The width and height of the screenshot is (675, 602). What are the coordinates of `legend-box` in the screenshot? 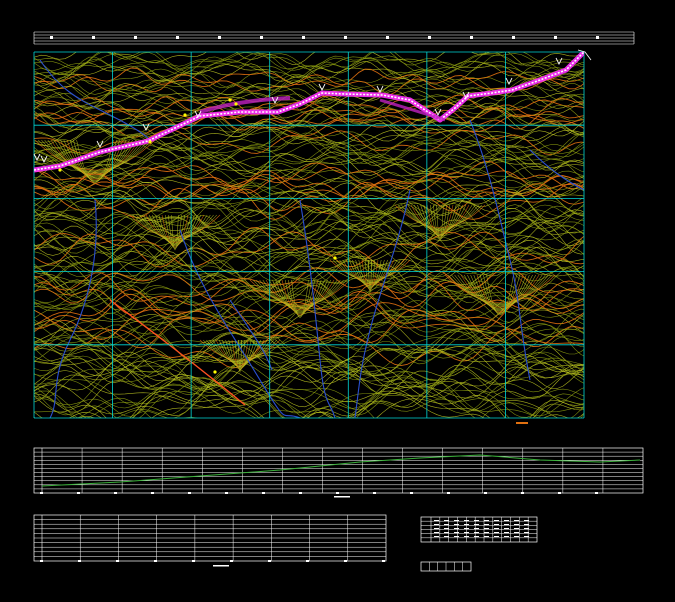 It's located at (446, 566).